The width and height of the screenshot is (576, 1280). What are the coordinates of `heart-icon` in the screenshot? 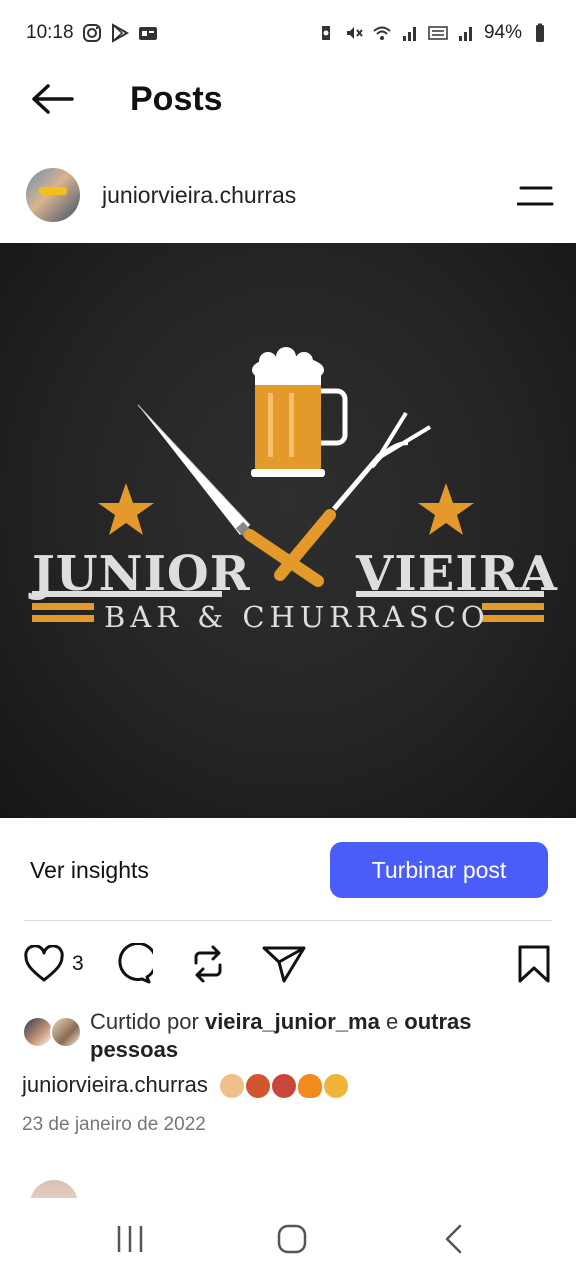 It's located at (44, 963).